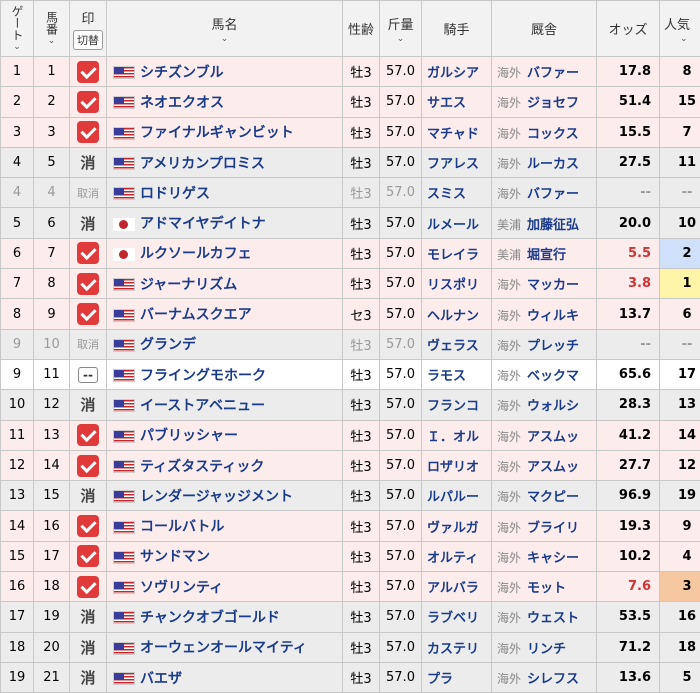 The height and width of the screenshot is (693, 700). I want to click on horse-name-cell: ネオエクオス, so click(225, 102).